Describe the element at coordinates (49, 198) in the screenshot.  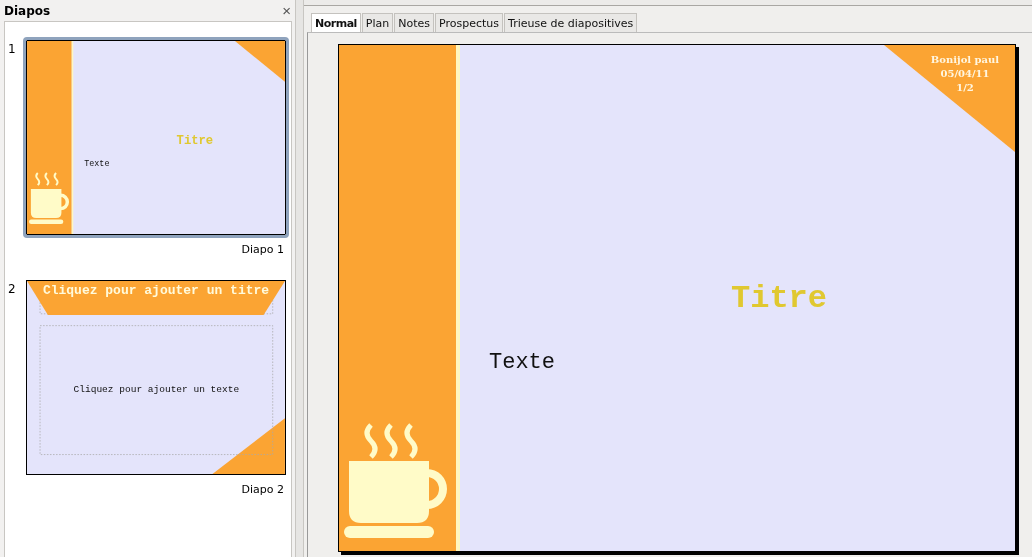
I see `cup-drawing` at that location.